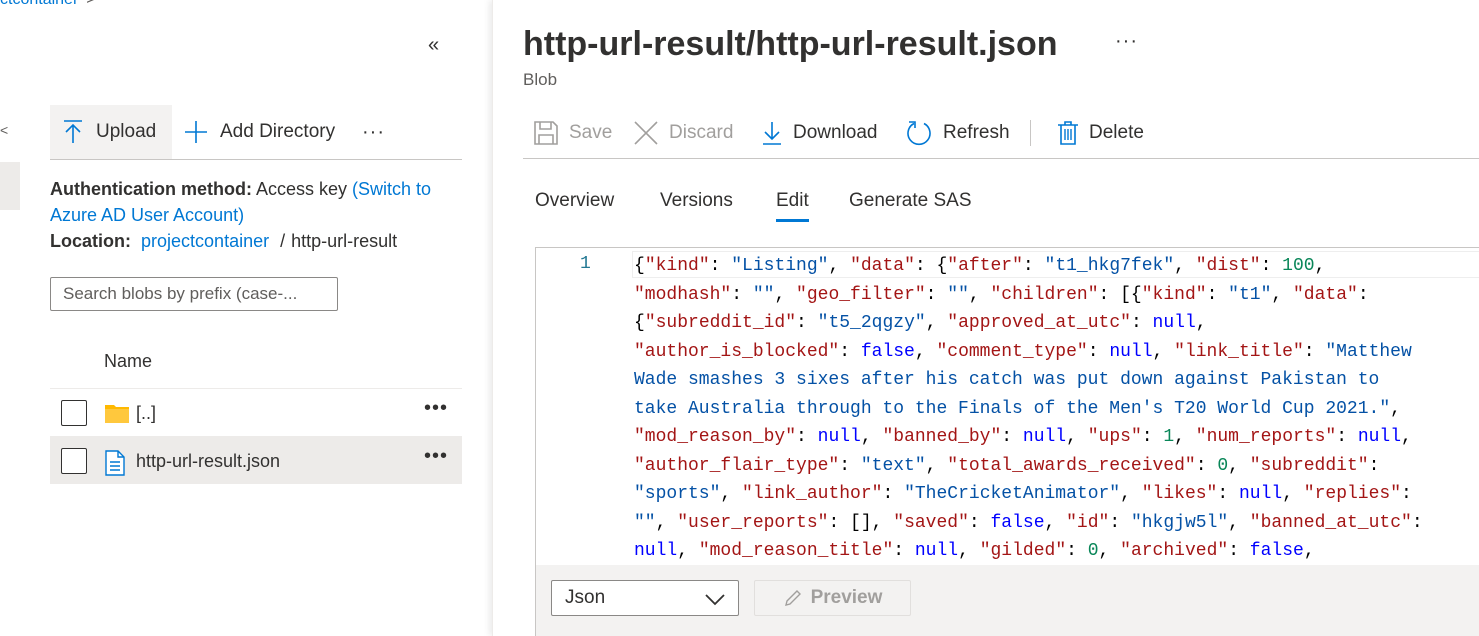 Image resolution: width=1479 pixels, height=636 pixels. Describe the element at coordinates (433, 45) in the screenshot. I see `collapse-pane-icon: «` at that location.